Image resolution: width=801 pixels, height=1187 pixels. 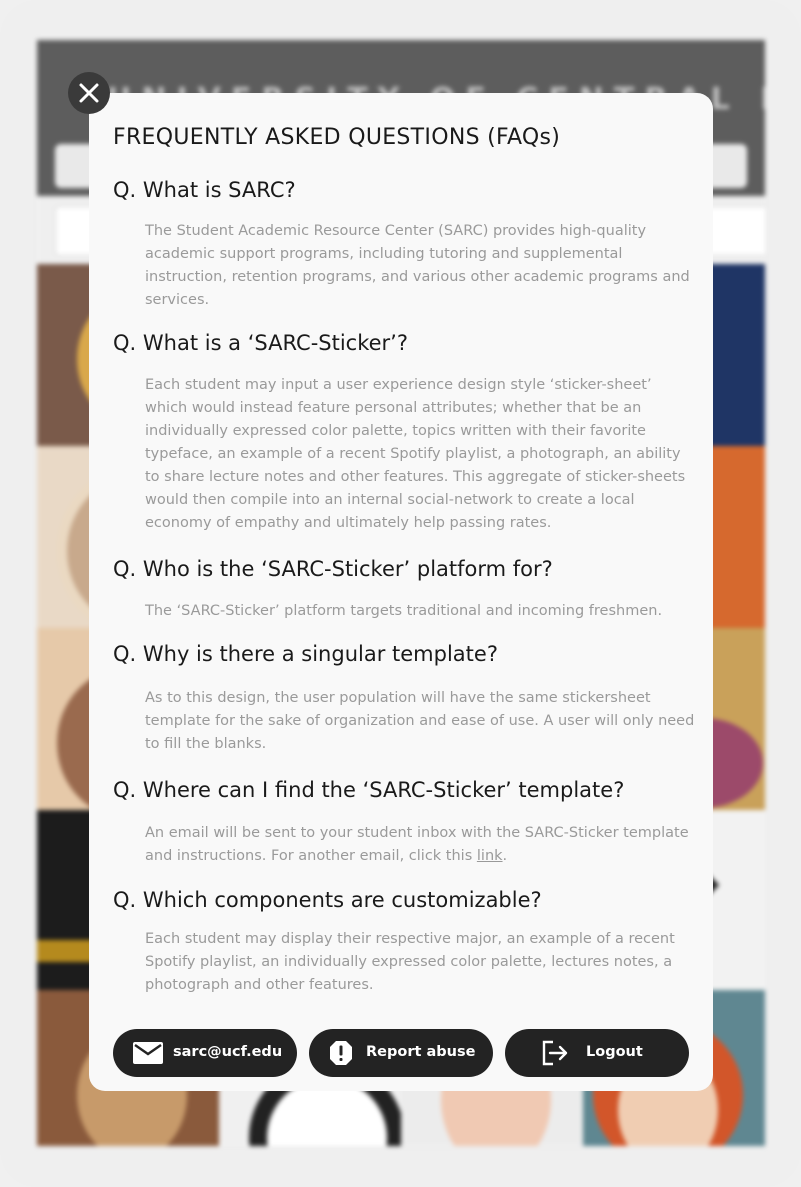 I want to click on alert-icon, so click(x=341, y=1053).